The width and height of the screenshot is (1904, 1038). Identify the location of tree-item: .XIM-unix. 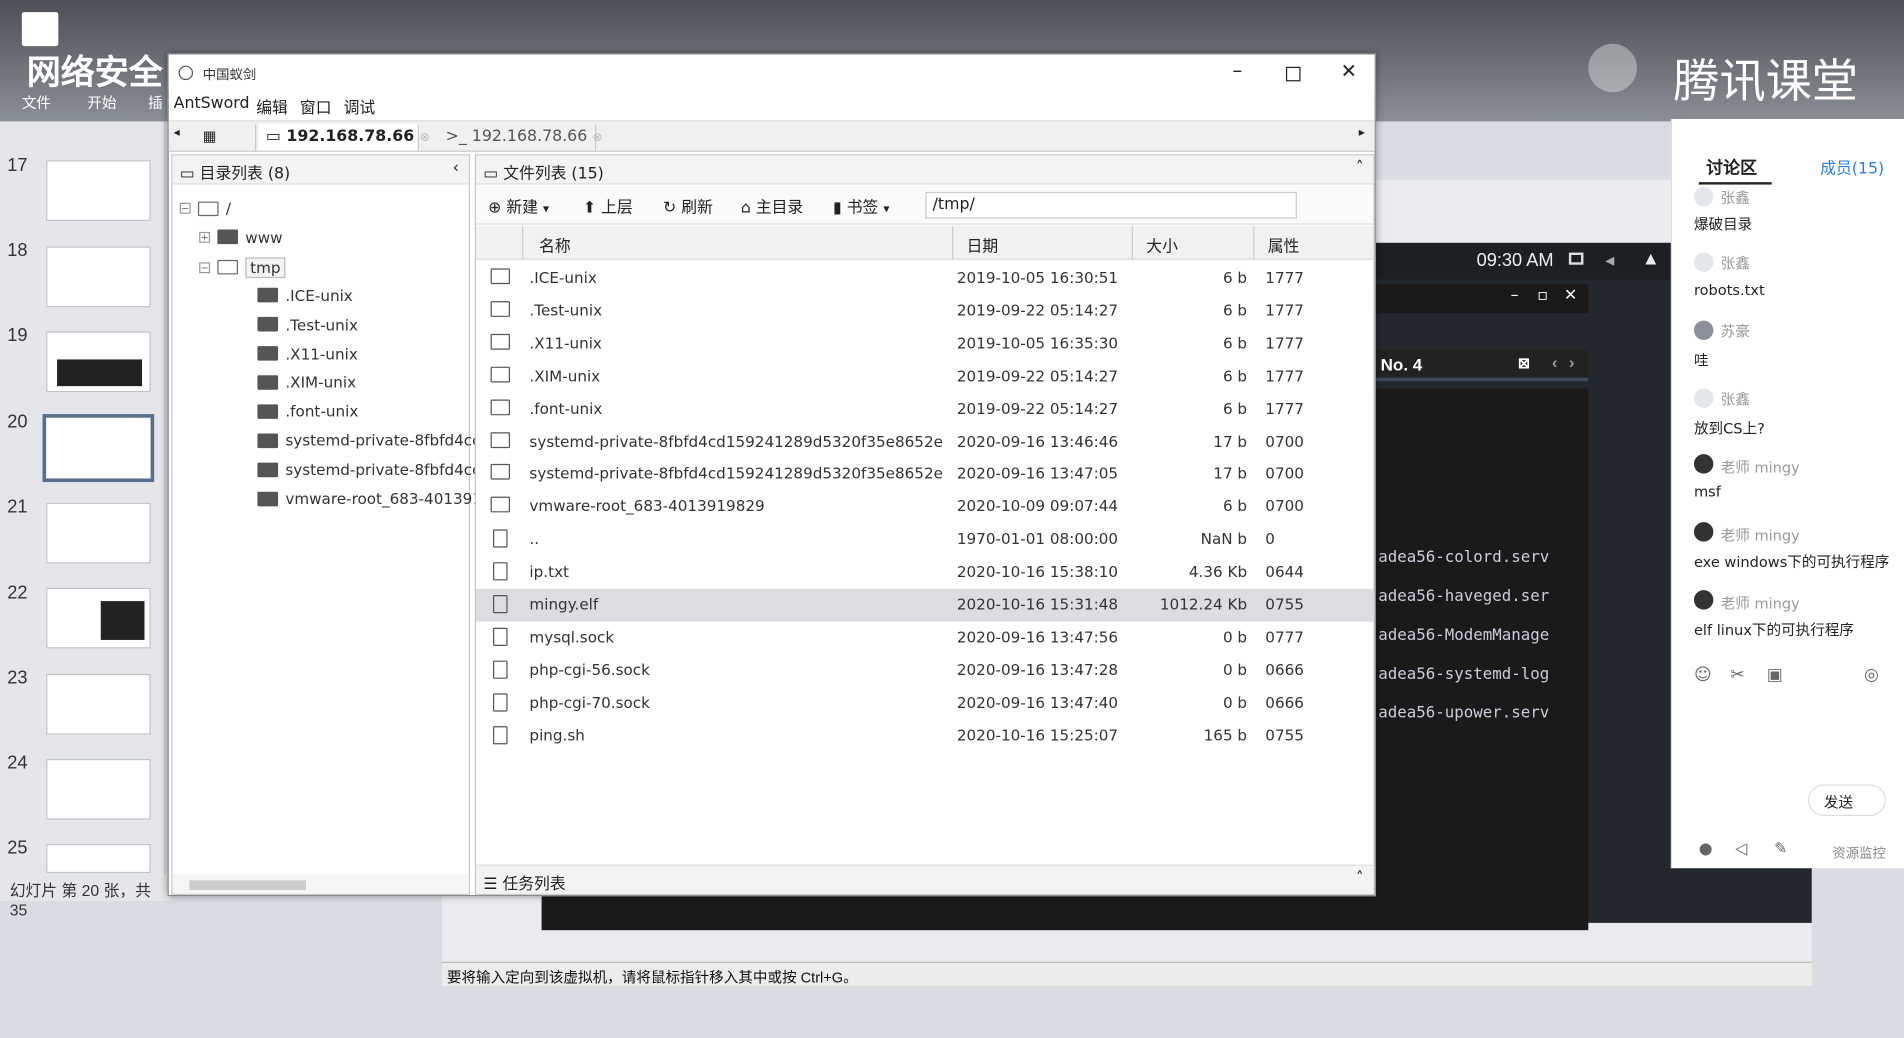
(285, 382).